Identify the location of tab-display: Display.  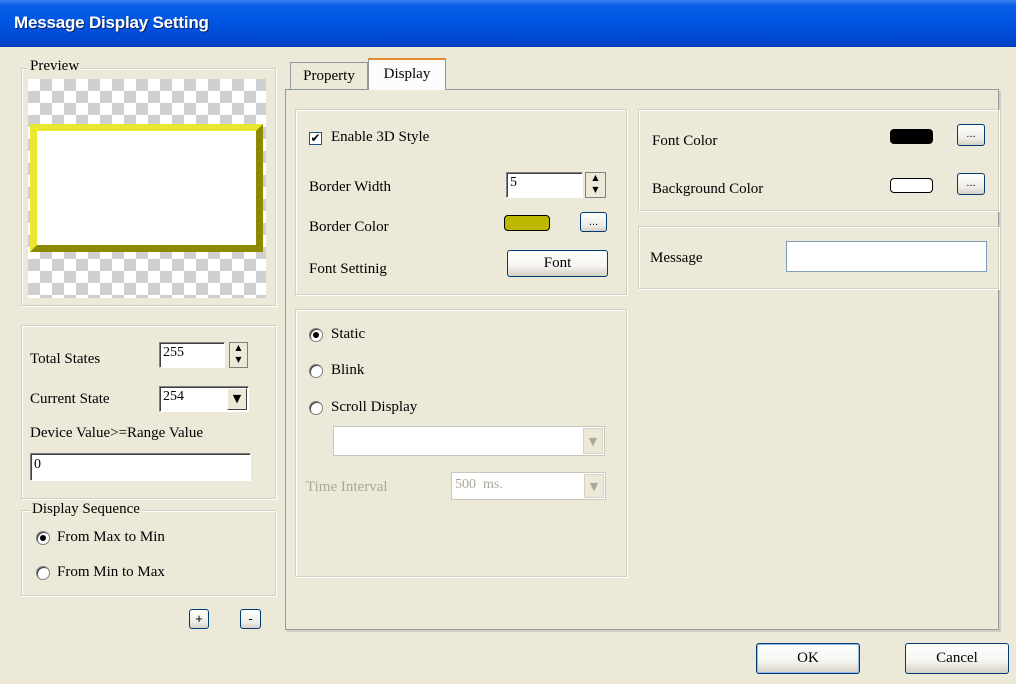
(407, 74).